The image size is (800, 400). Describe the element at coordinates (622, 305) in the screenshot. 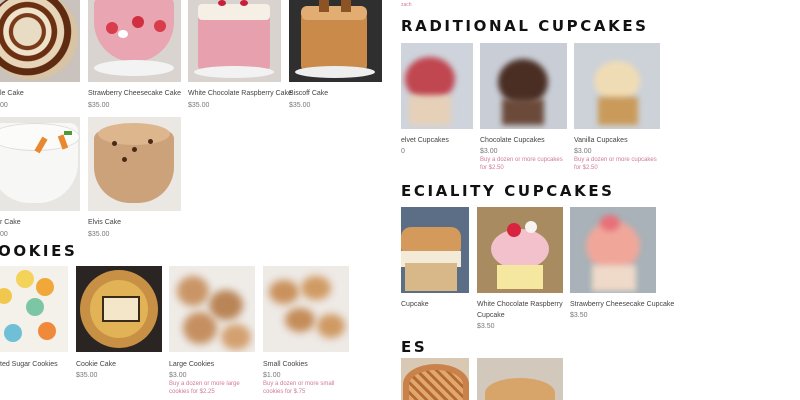

I see `product-name: Strawberry Cheesecake Cupcake` at that location.